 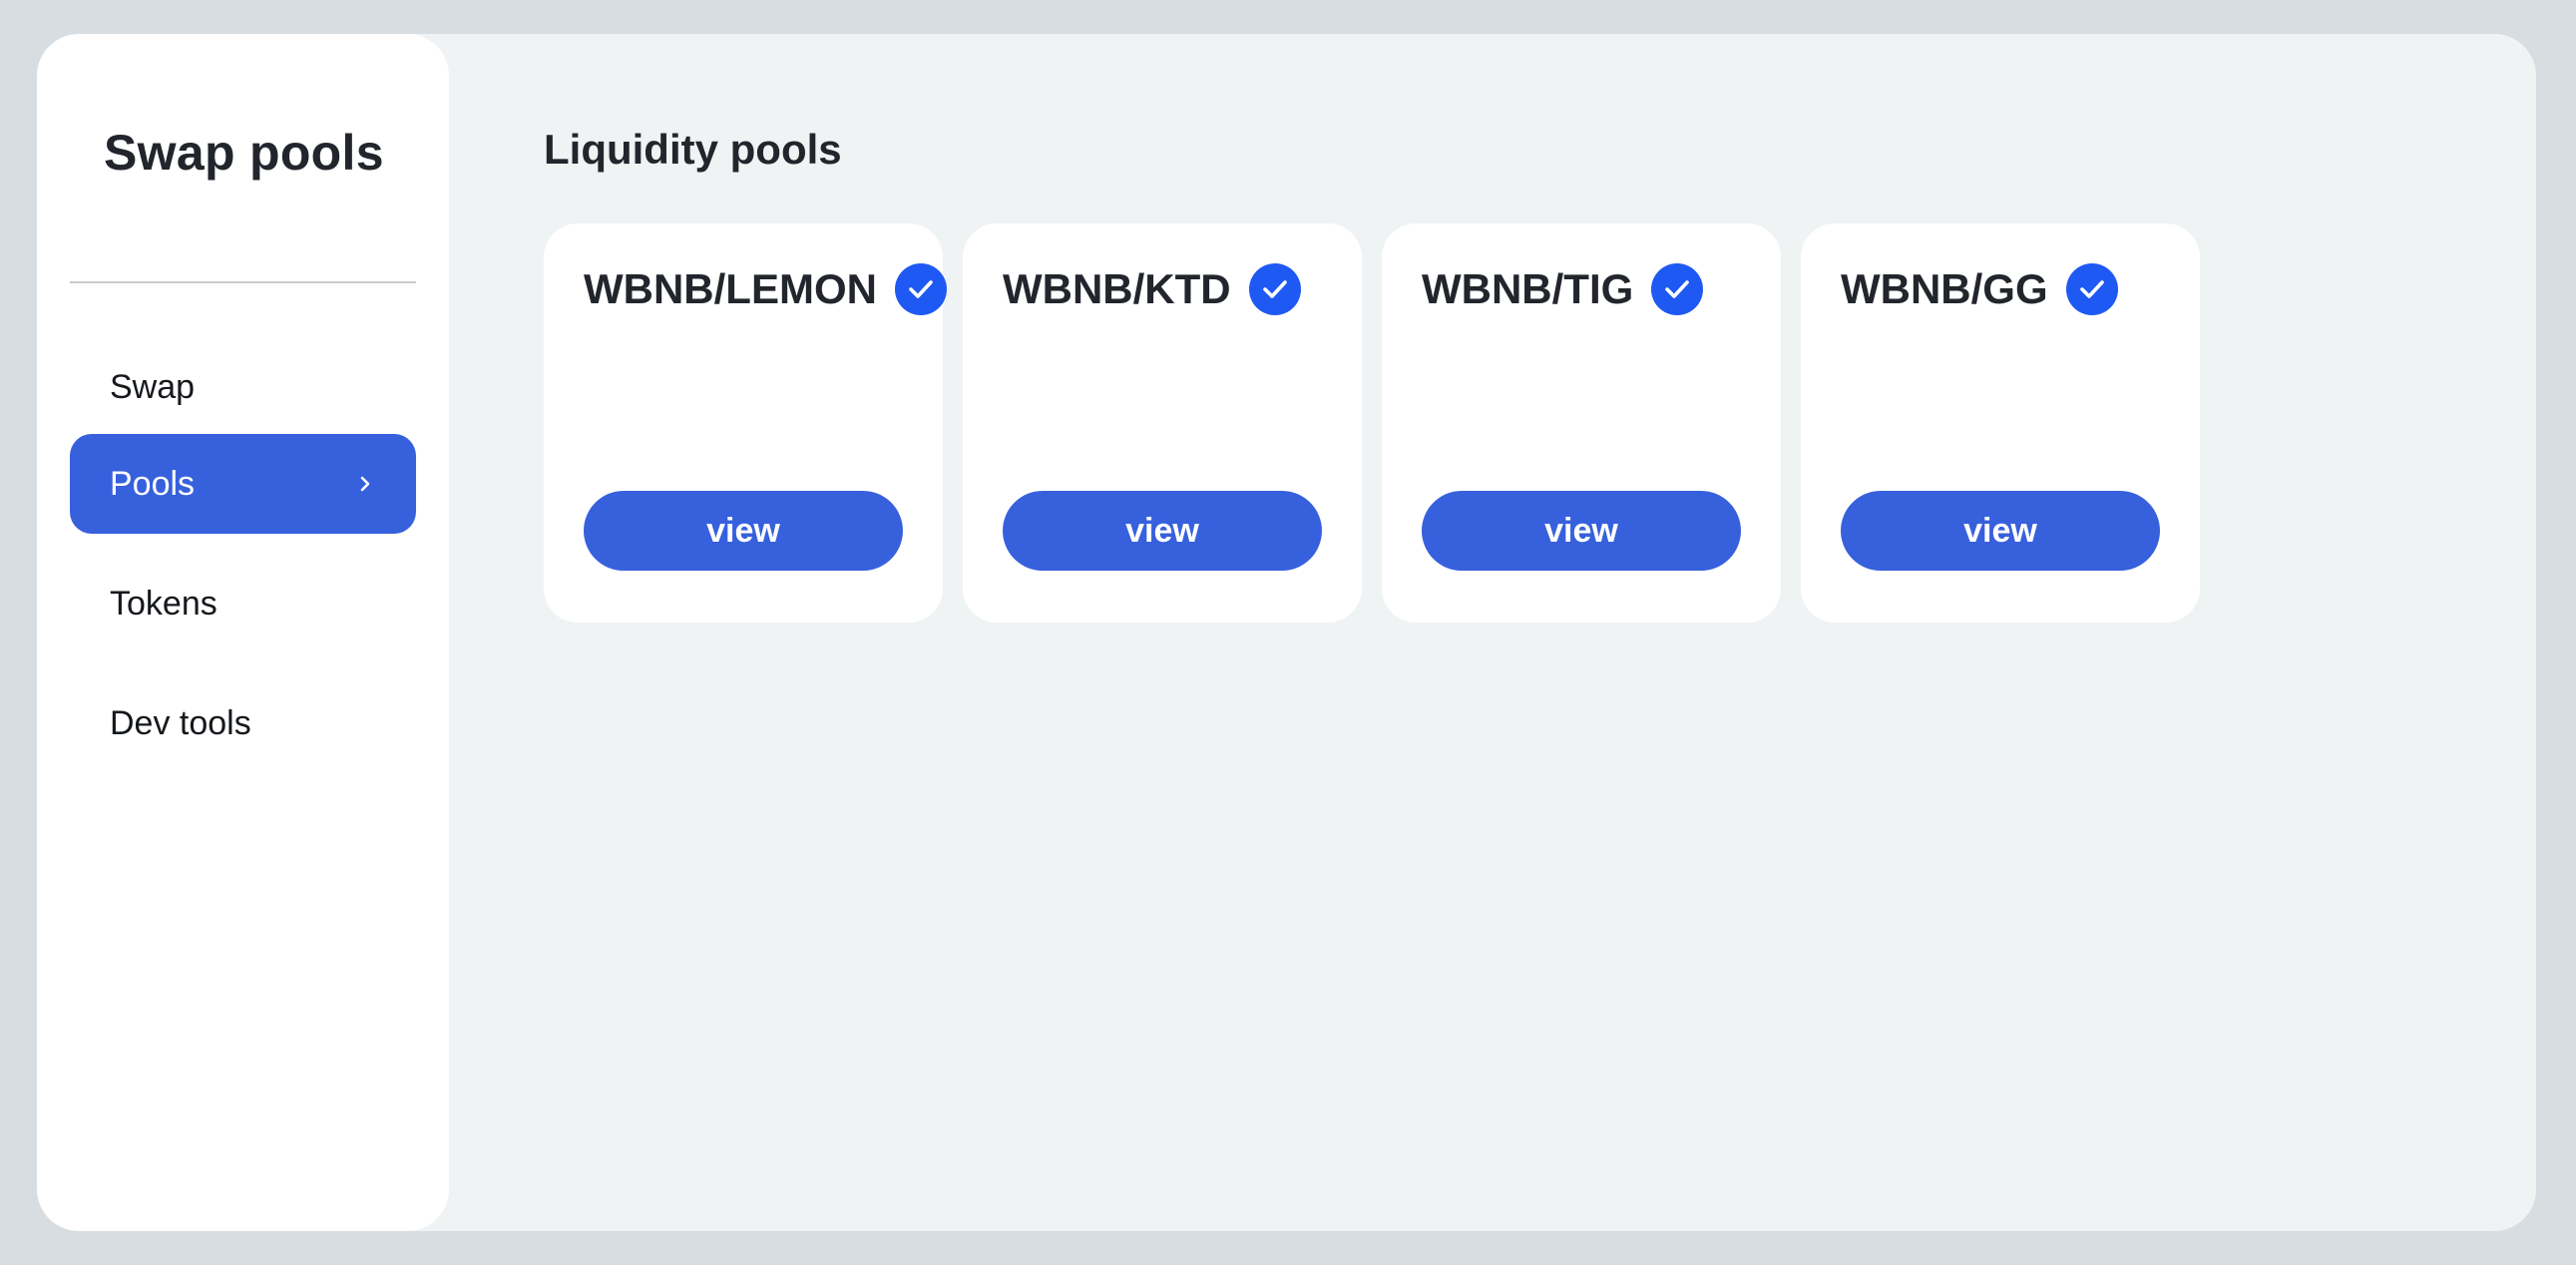 I want to click on sidebar-item-label: Pools, so click(x=153, y=483).